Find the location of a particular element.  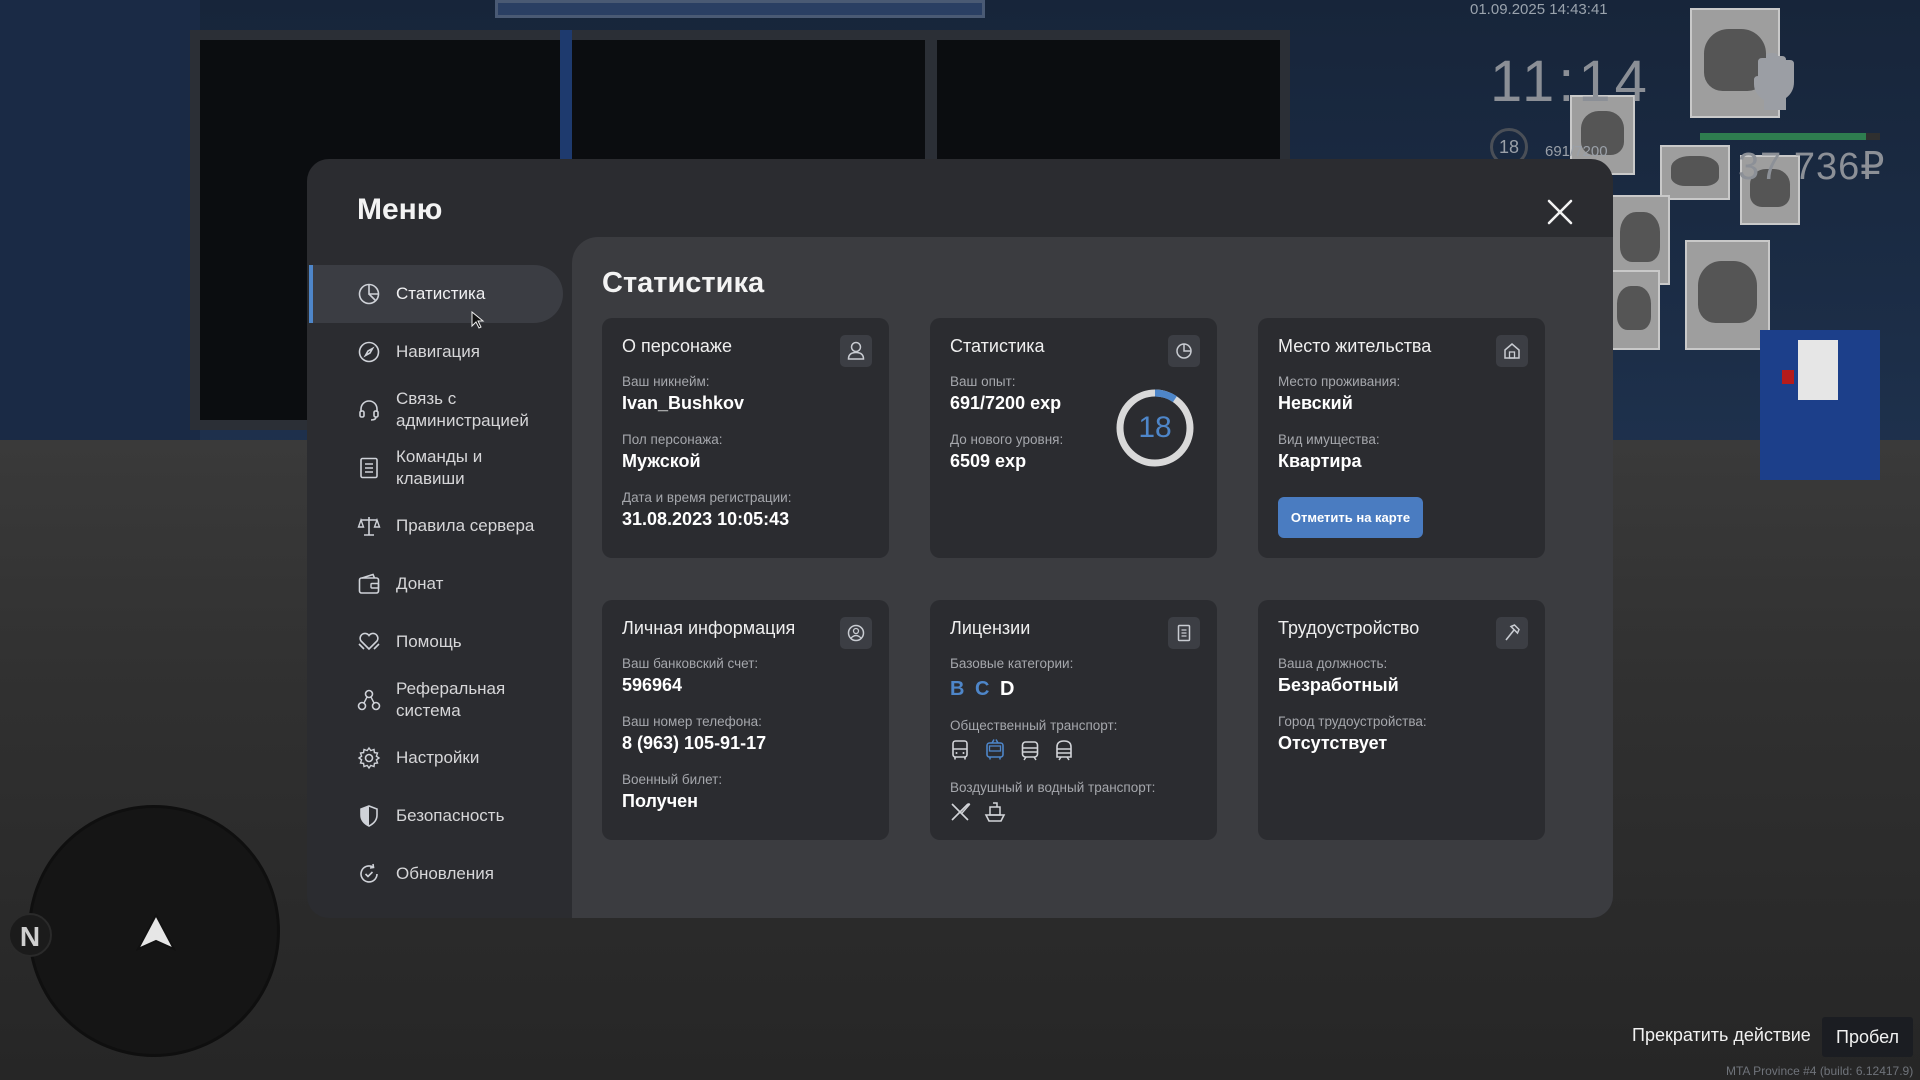

next-level-value: 6509 exp is located at coordinates (988, 461).